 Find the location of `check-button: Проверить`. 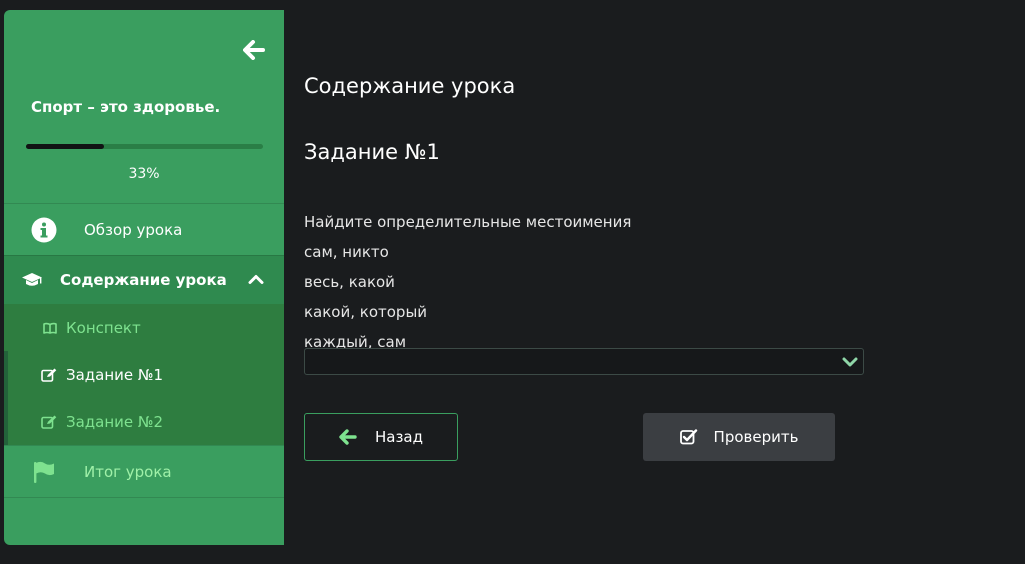

check-button: Проверить is located at coordinates (739, 437).